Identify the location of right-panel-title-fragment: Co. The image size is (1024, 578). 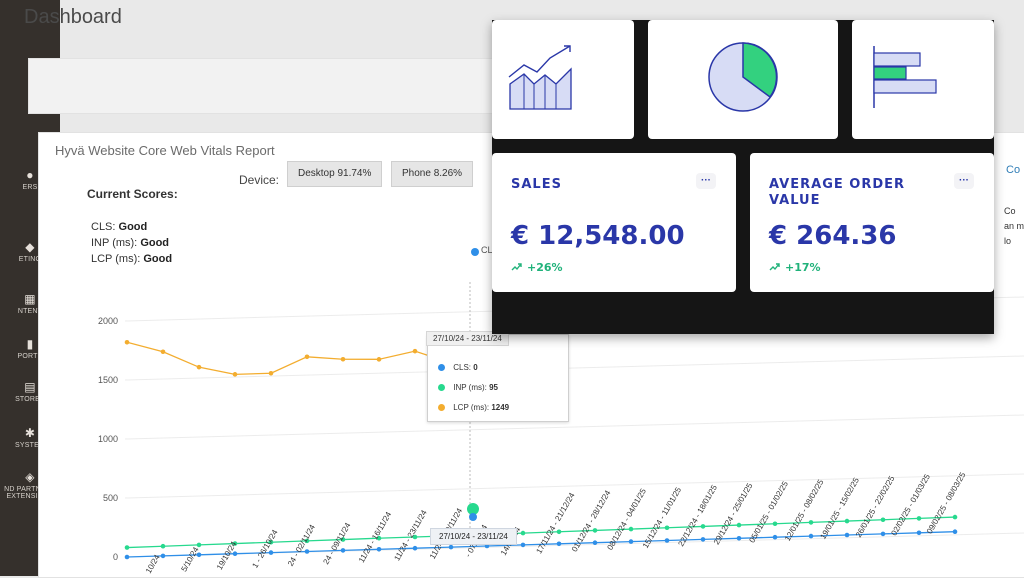
(1013, 170).